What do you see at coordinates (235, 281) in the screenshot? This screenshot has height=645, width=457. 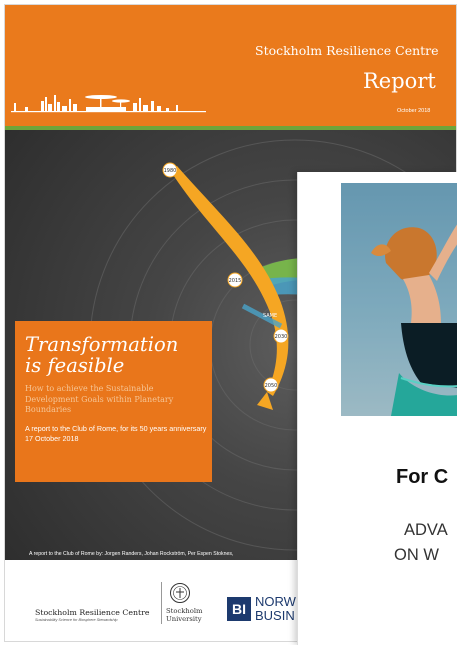 I see `year-marker: 2015` at bounding box center [235, 281].